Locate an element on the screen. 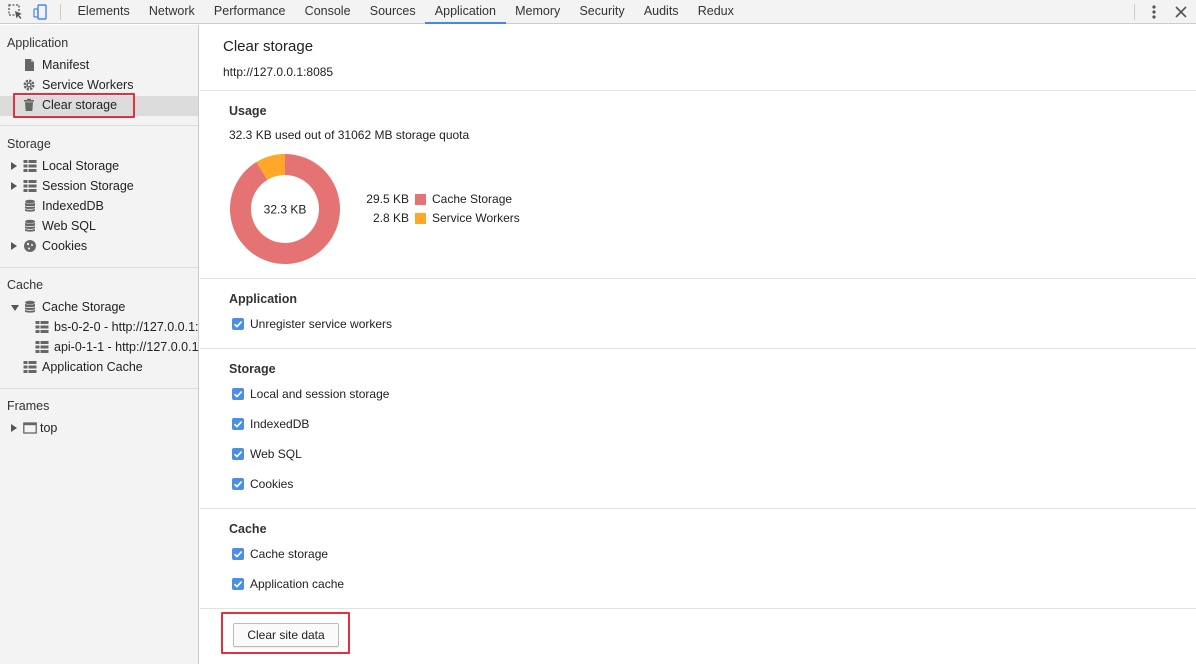 This screenshot has width=1196, height=664. sidebar-item-local-storage: Local Storage is located at coordinates (103, 166).